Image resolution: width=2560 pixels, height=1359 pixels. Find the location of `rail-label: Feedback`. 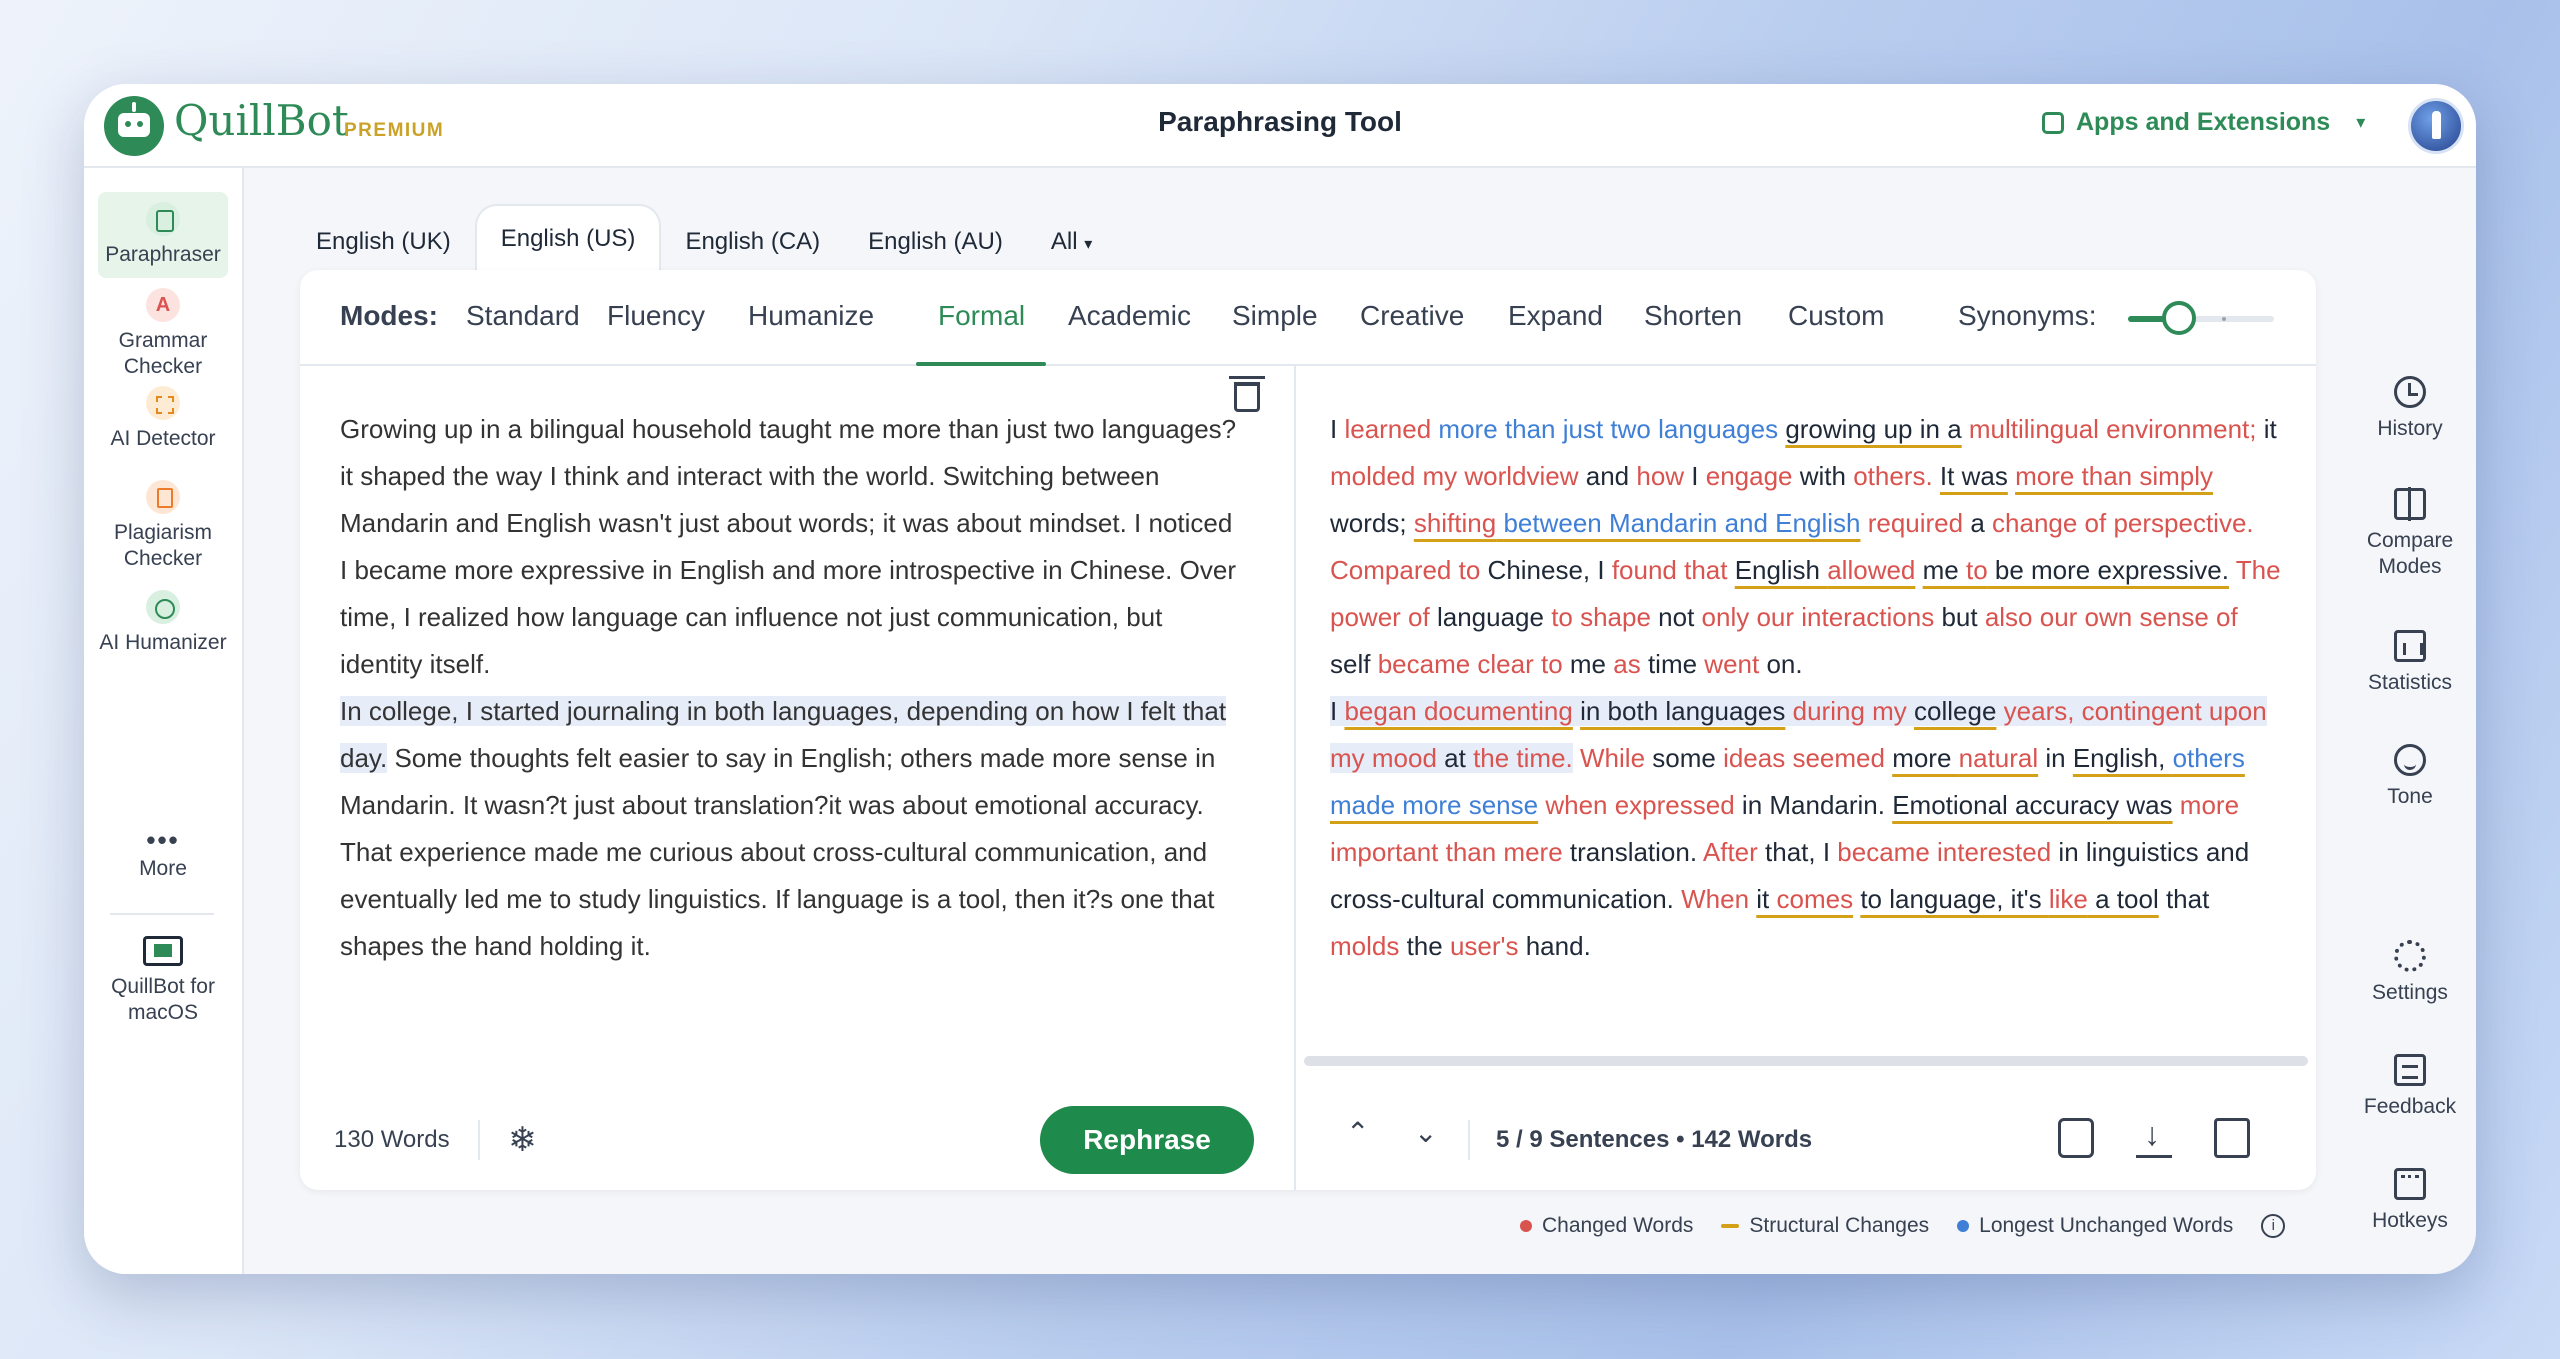

rail-label: Feedback is located at coordinates (2410, 1106).